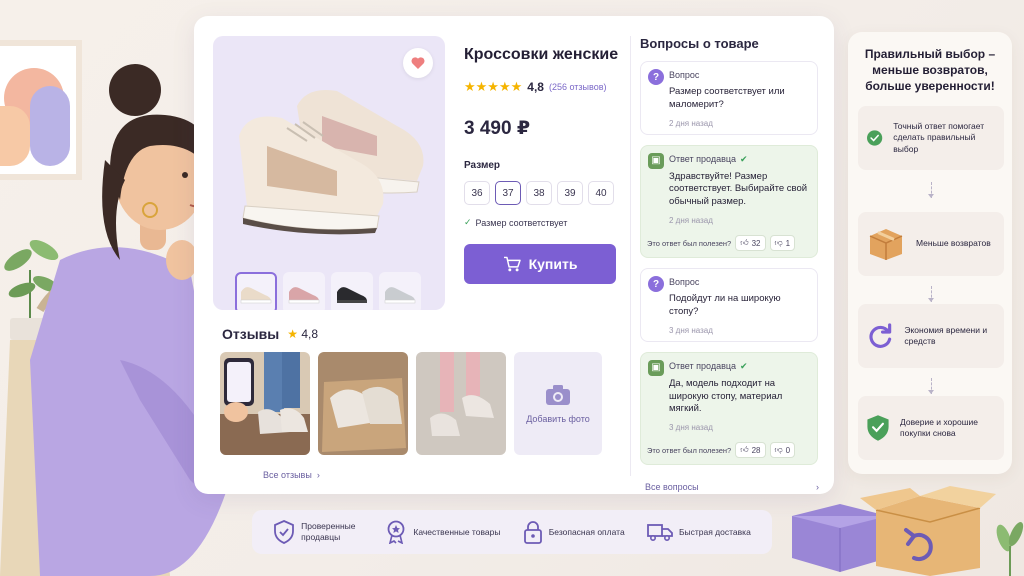 The width and height of the screenshot is (1024, 576). I want to click on helpful-row: Это ответ был полезен? 👍︎ 28 👎︎ 0, so click(728, 450).